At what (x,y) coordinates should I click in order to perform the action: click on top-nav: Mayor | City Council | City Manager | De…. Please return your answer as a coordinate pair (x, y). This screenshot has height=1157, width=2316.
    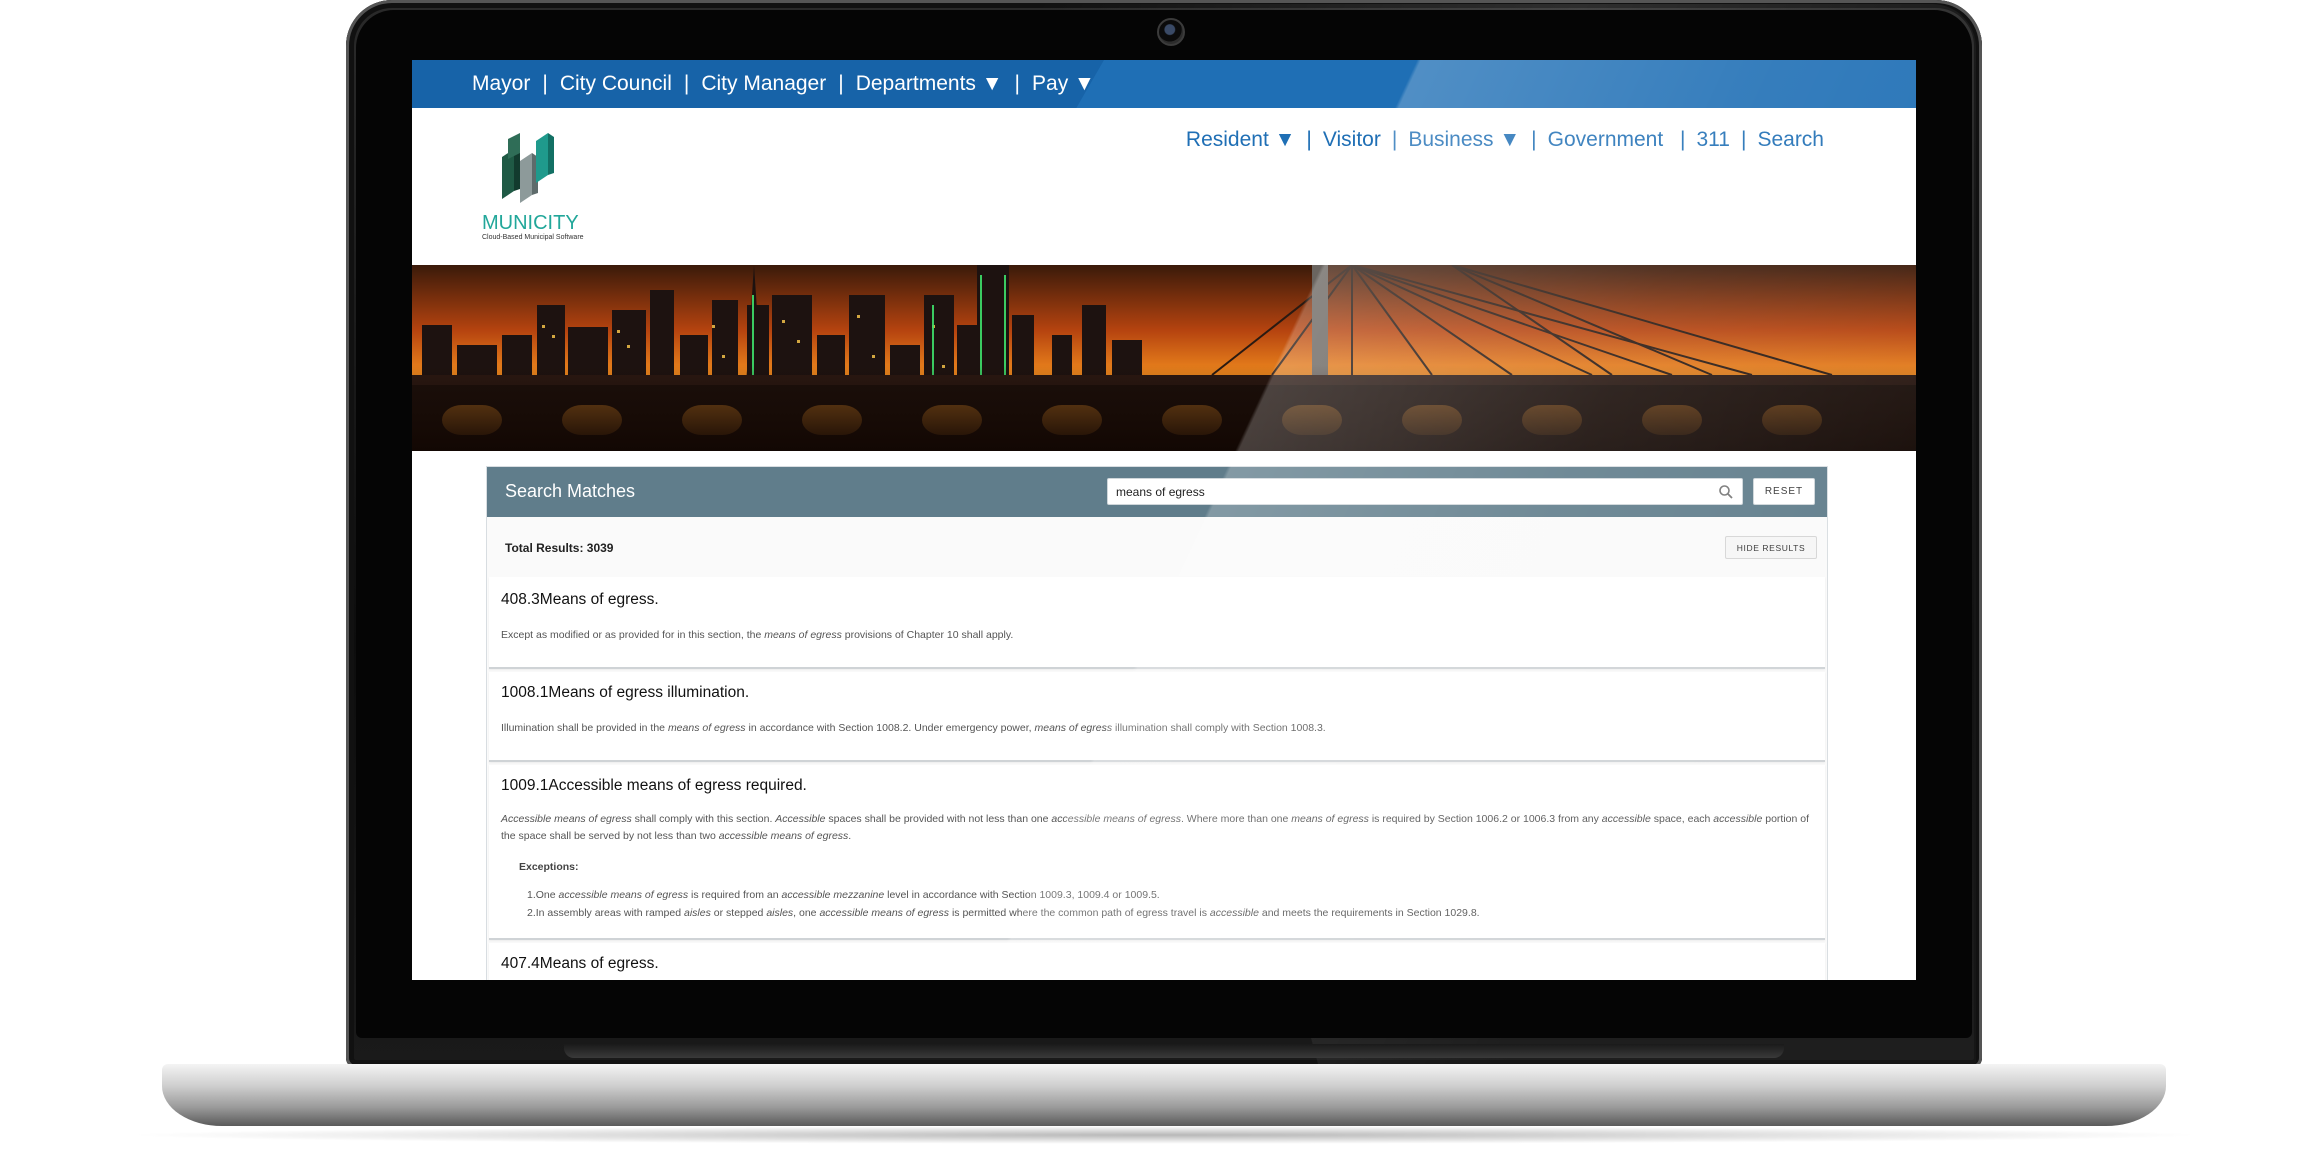
    Looking at the image, I should click on (783, 84).